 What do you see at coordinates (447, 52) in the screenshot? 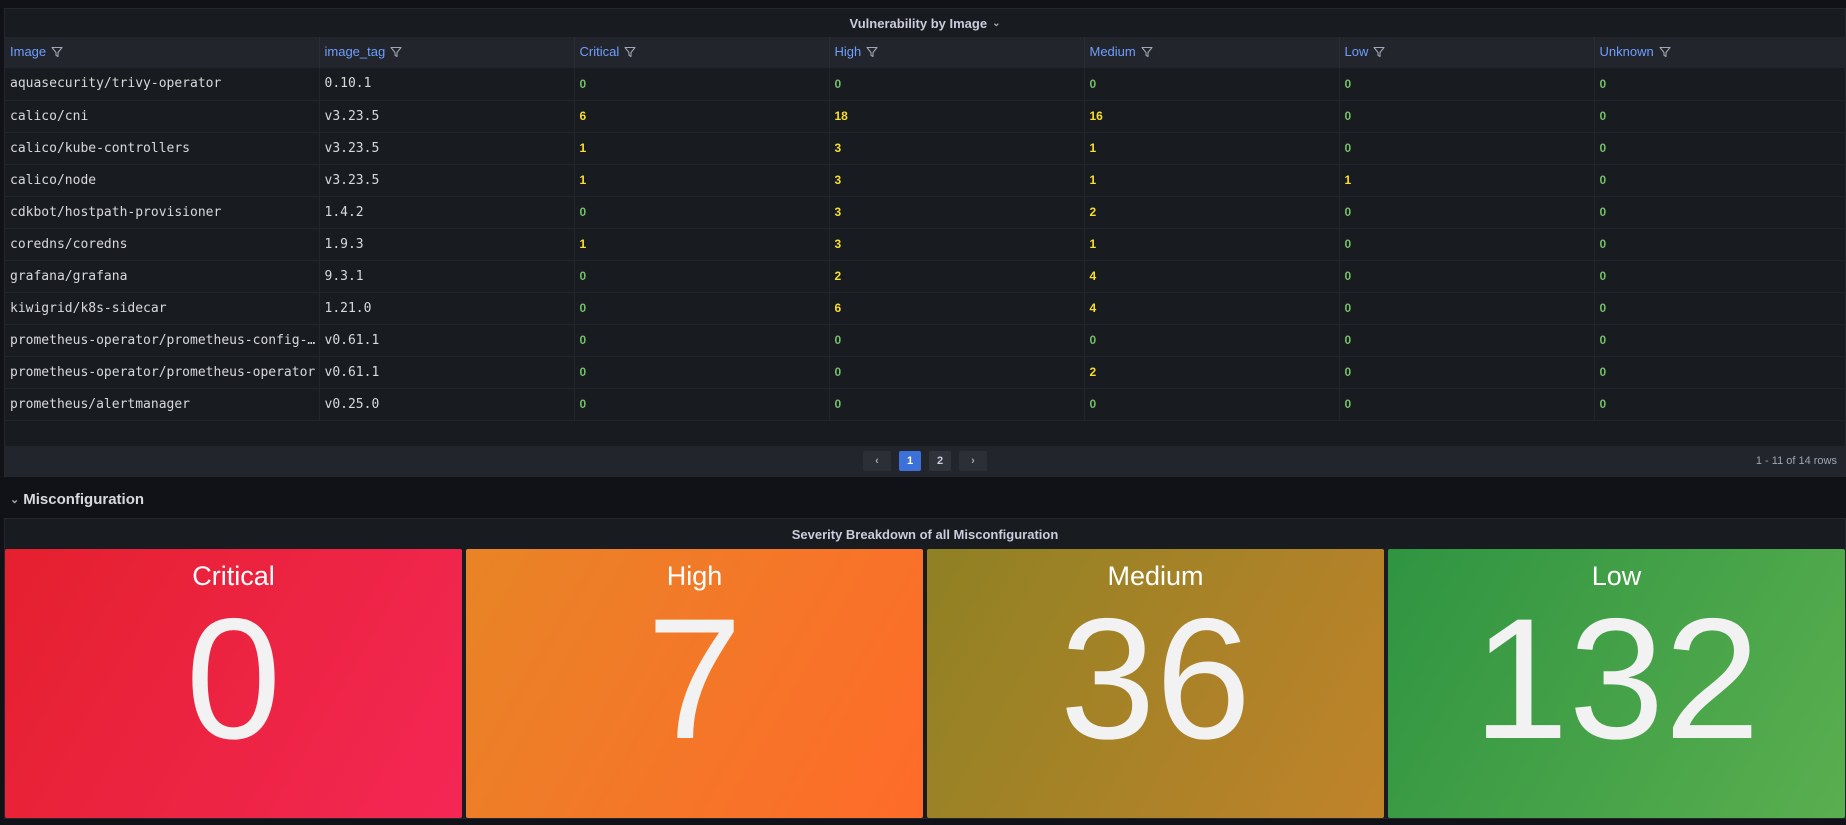
I see `column-header-image-tag: image_tag` at bounding box center [447, 52].